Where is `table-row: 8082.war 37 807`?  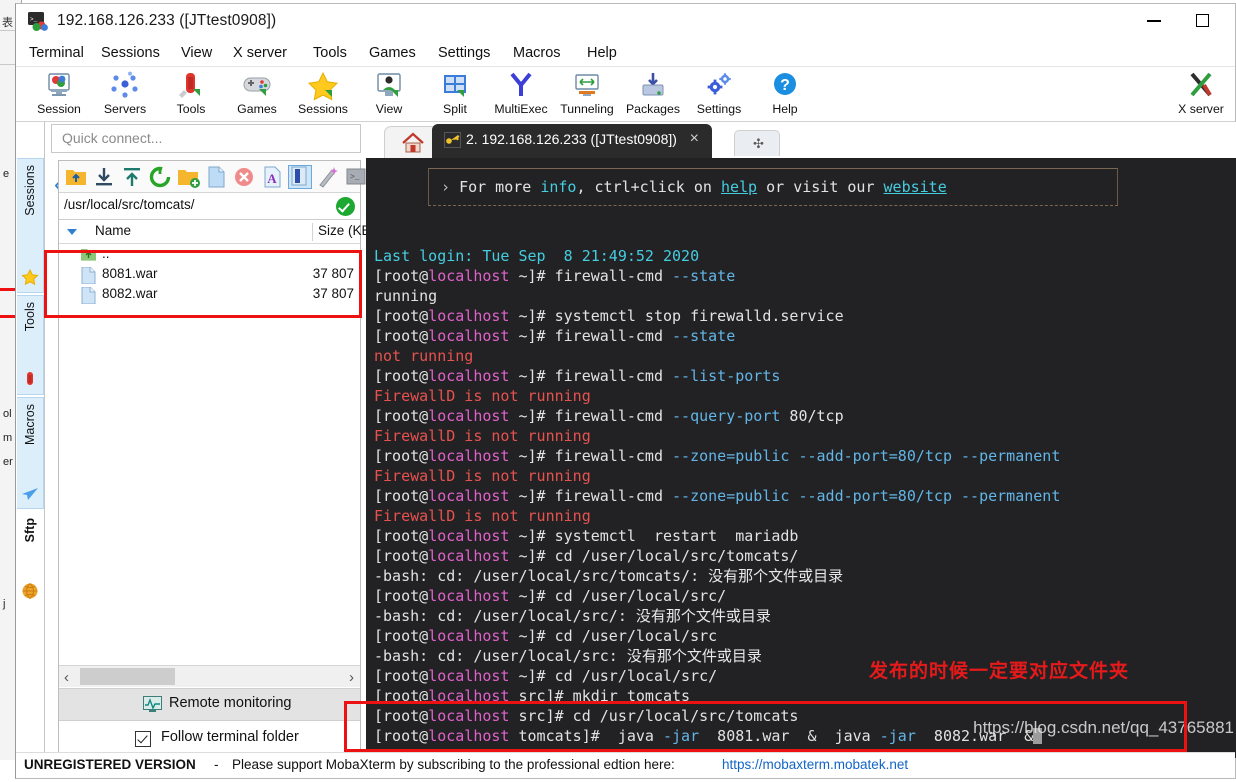 table-row: 8082.war 37 807 is located at coordinates (209, 295).